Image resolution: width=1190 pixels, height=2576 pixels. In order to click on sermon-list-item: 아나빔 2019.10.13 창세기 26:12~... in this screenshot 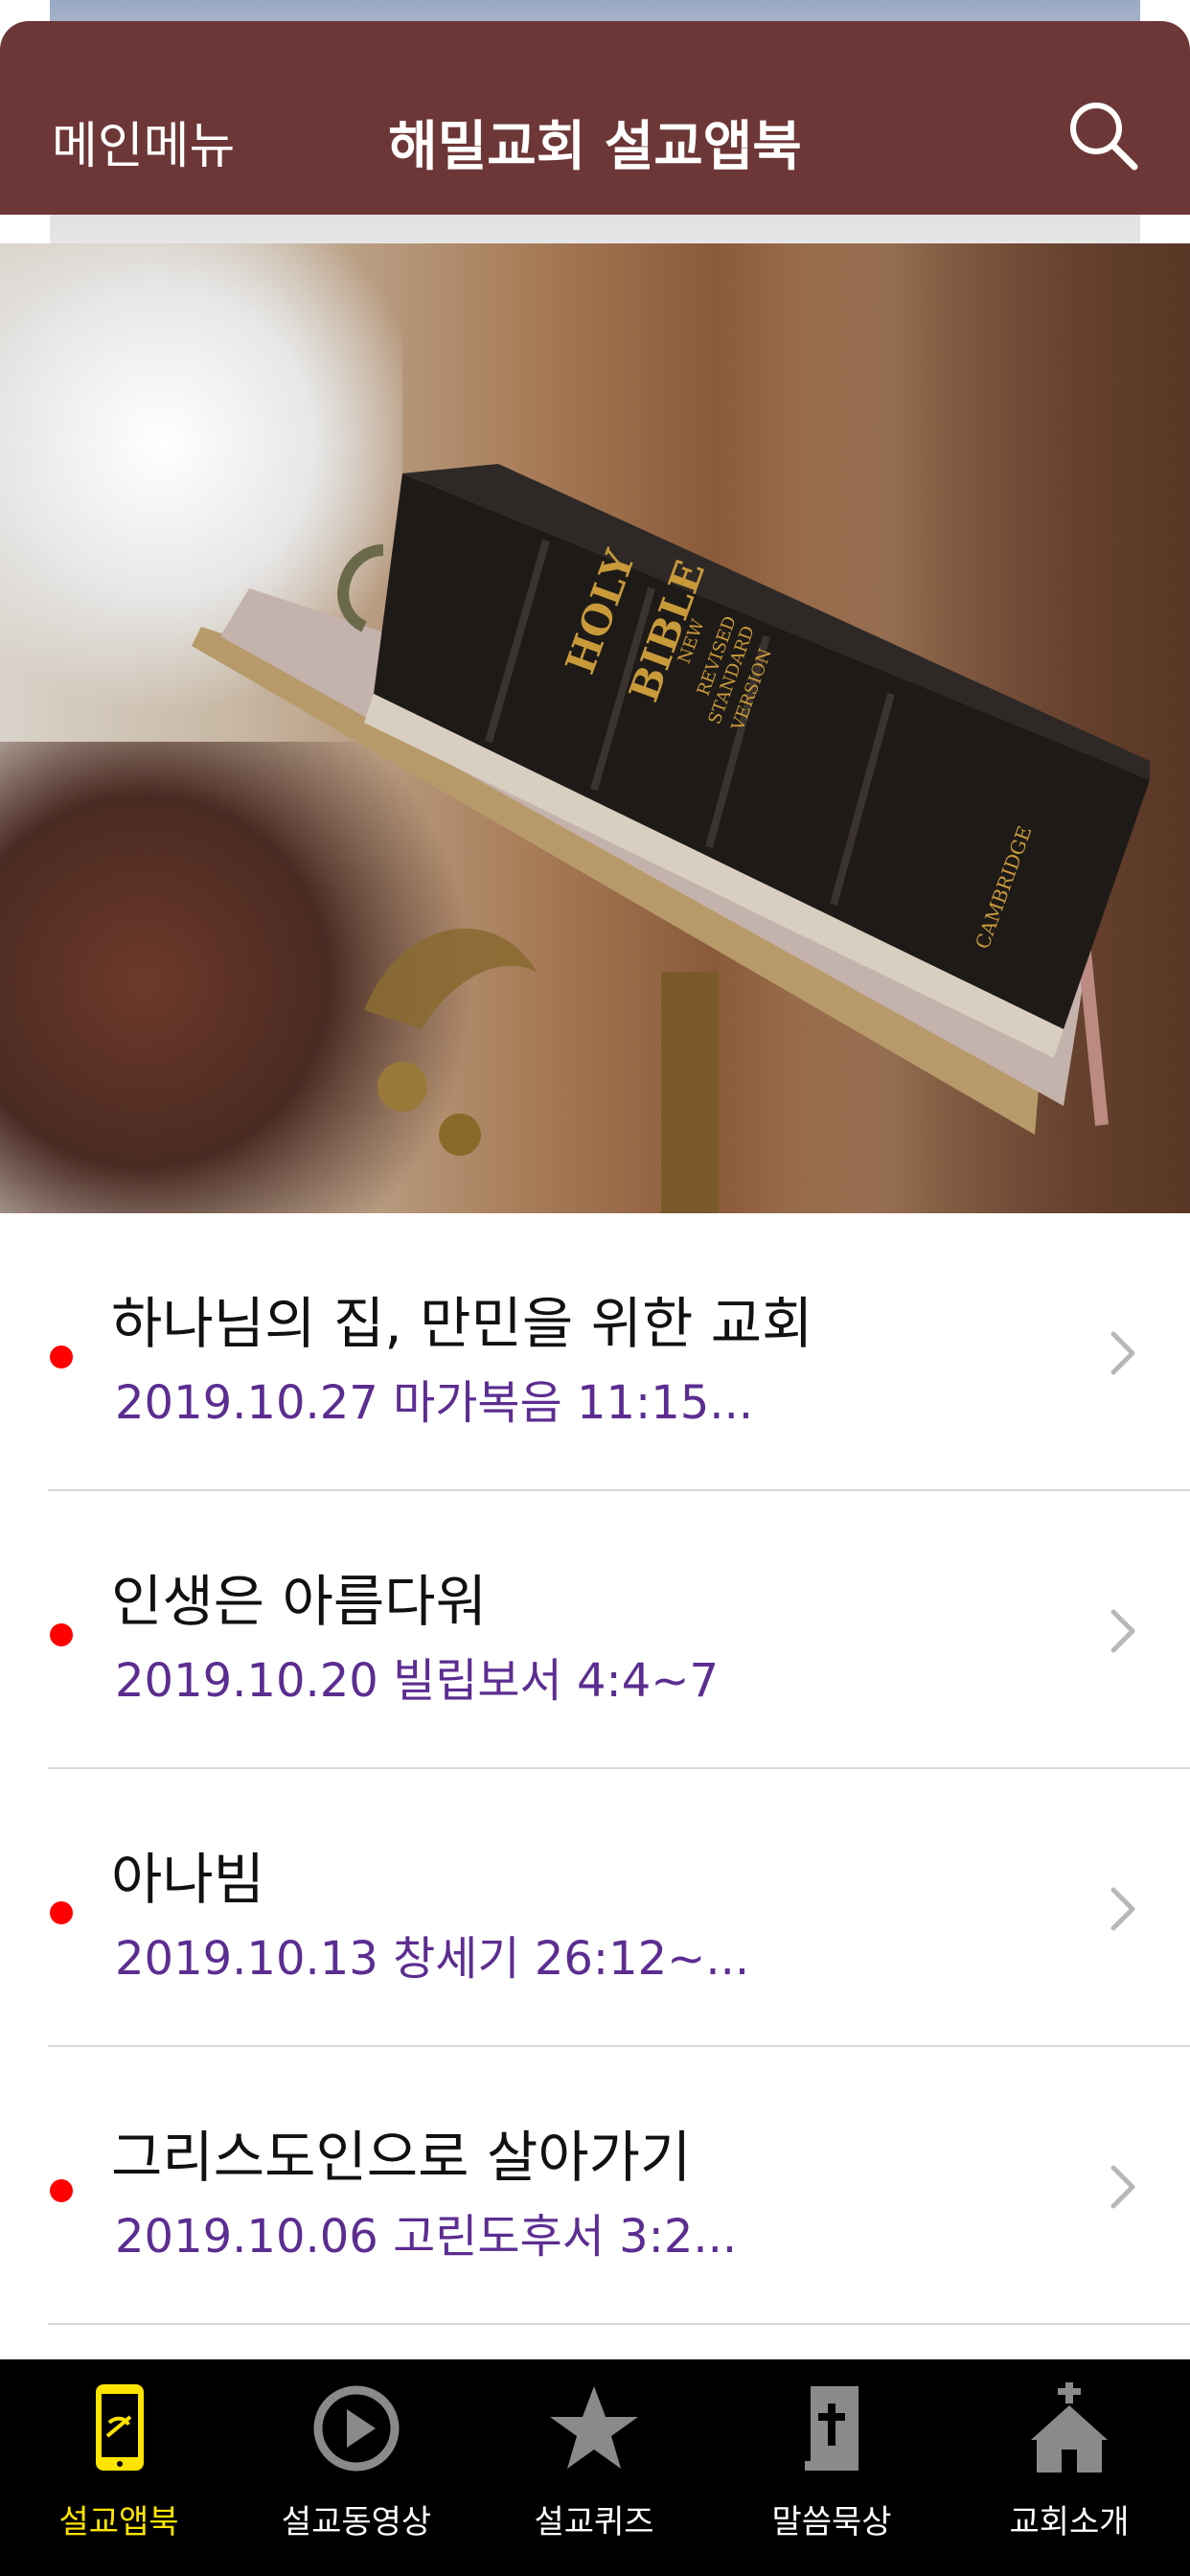, I will do `click(619, 1908)`.